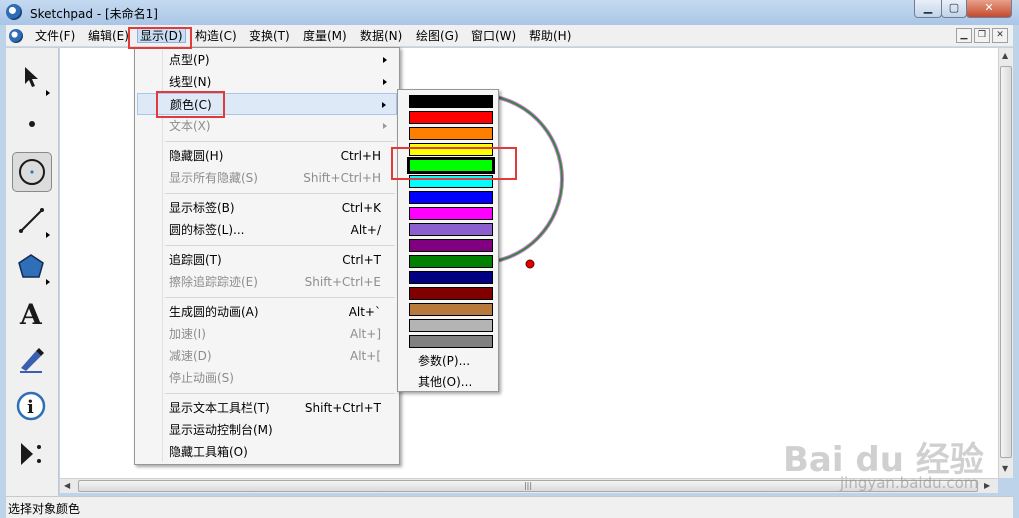 The height and width of the screenshot is (518, 1019). I want to click on menu-help: 帮助(H), so click(550, 36).